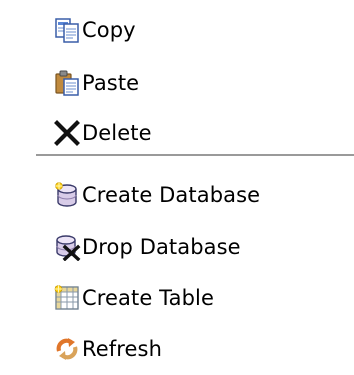  Describe the element at coordinates (67, 349) in the screenshot. I see `refresh-icon` at that location.